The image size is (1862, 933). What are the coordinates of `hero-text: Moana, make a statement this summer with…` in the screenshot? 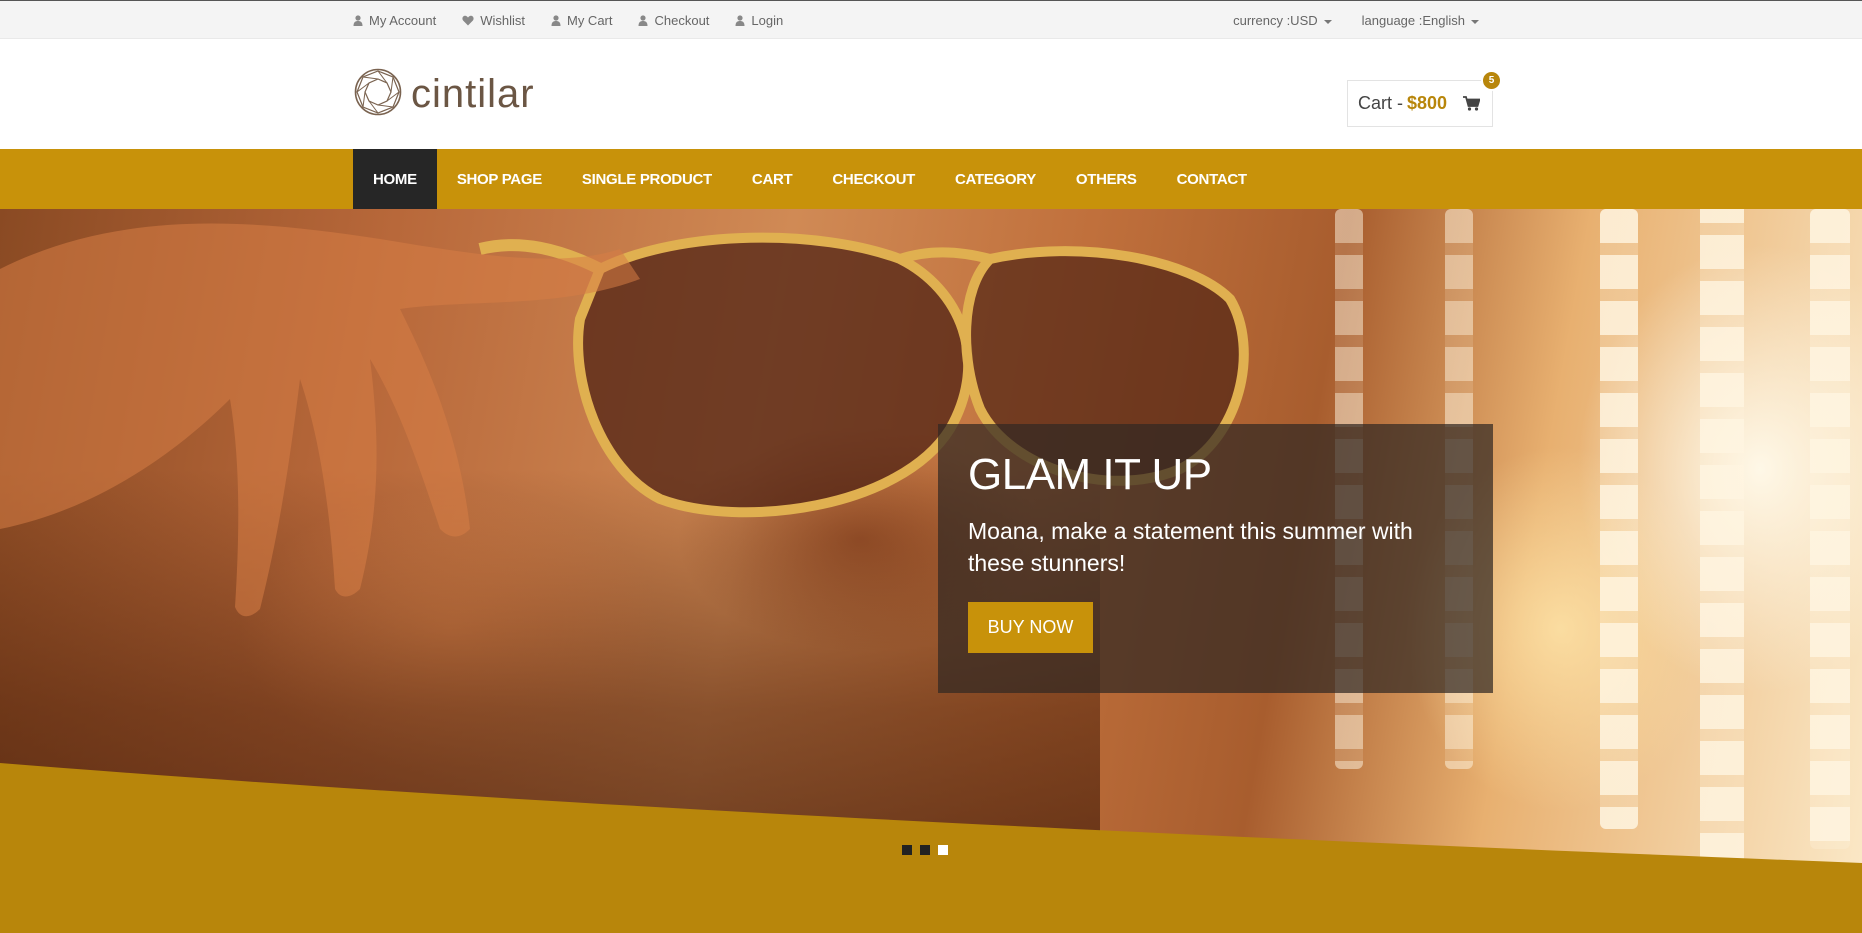 It's located at (1190, 547).